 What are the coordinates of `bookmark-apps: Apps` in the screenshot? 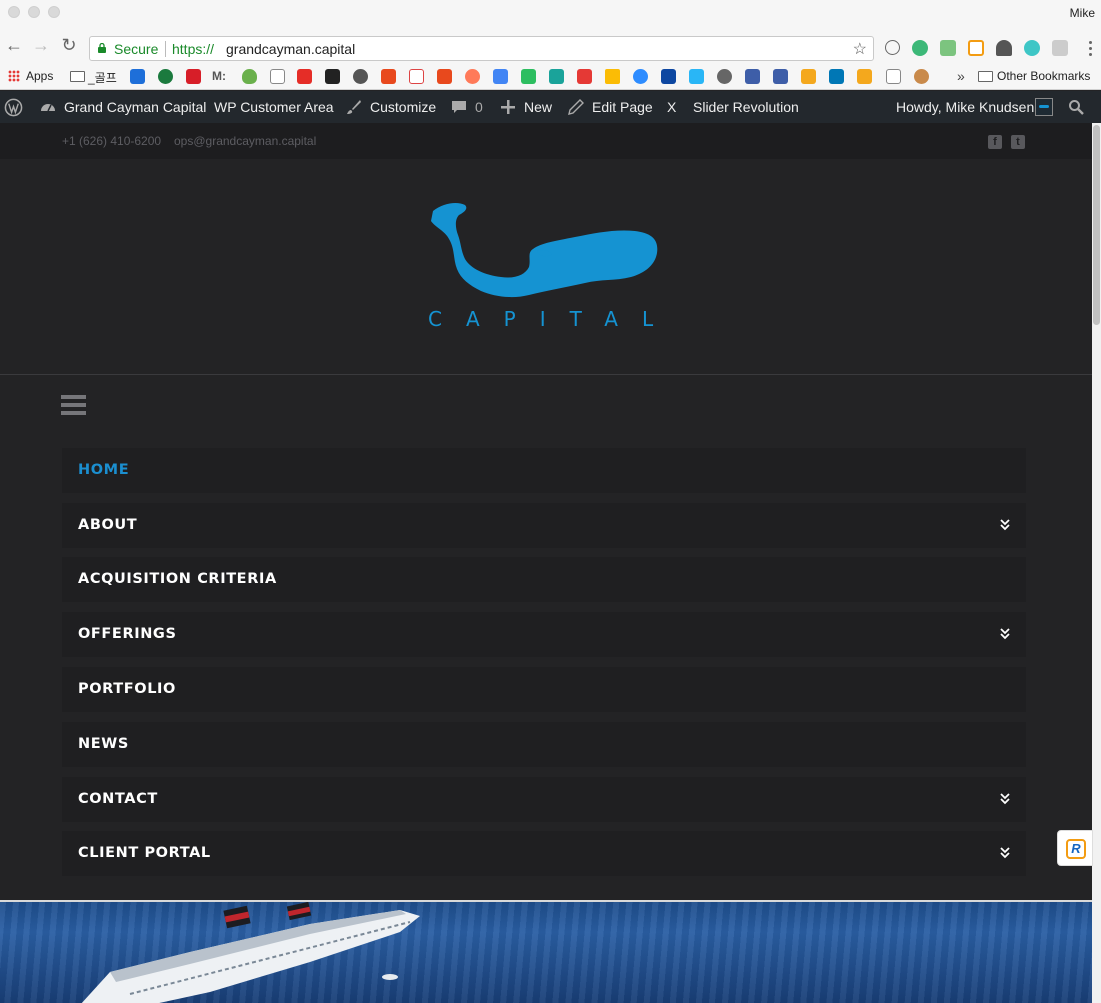 It's located at (30, 76).